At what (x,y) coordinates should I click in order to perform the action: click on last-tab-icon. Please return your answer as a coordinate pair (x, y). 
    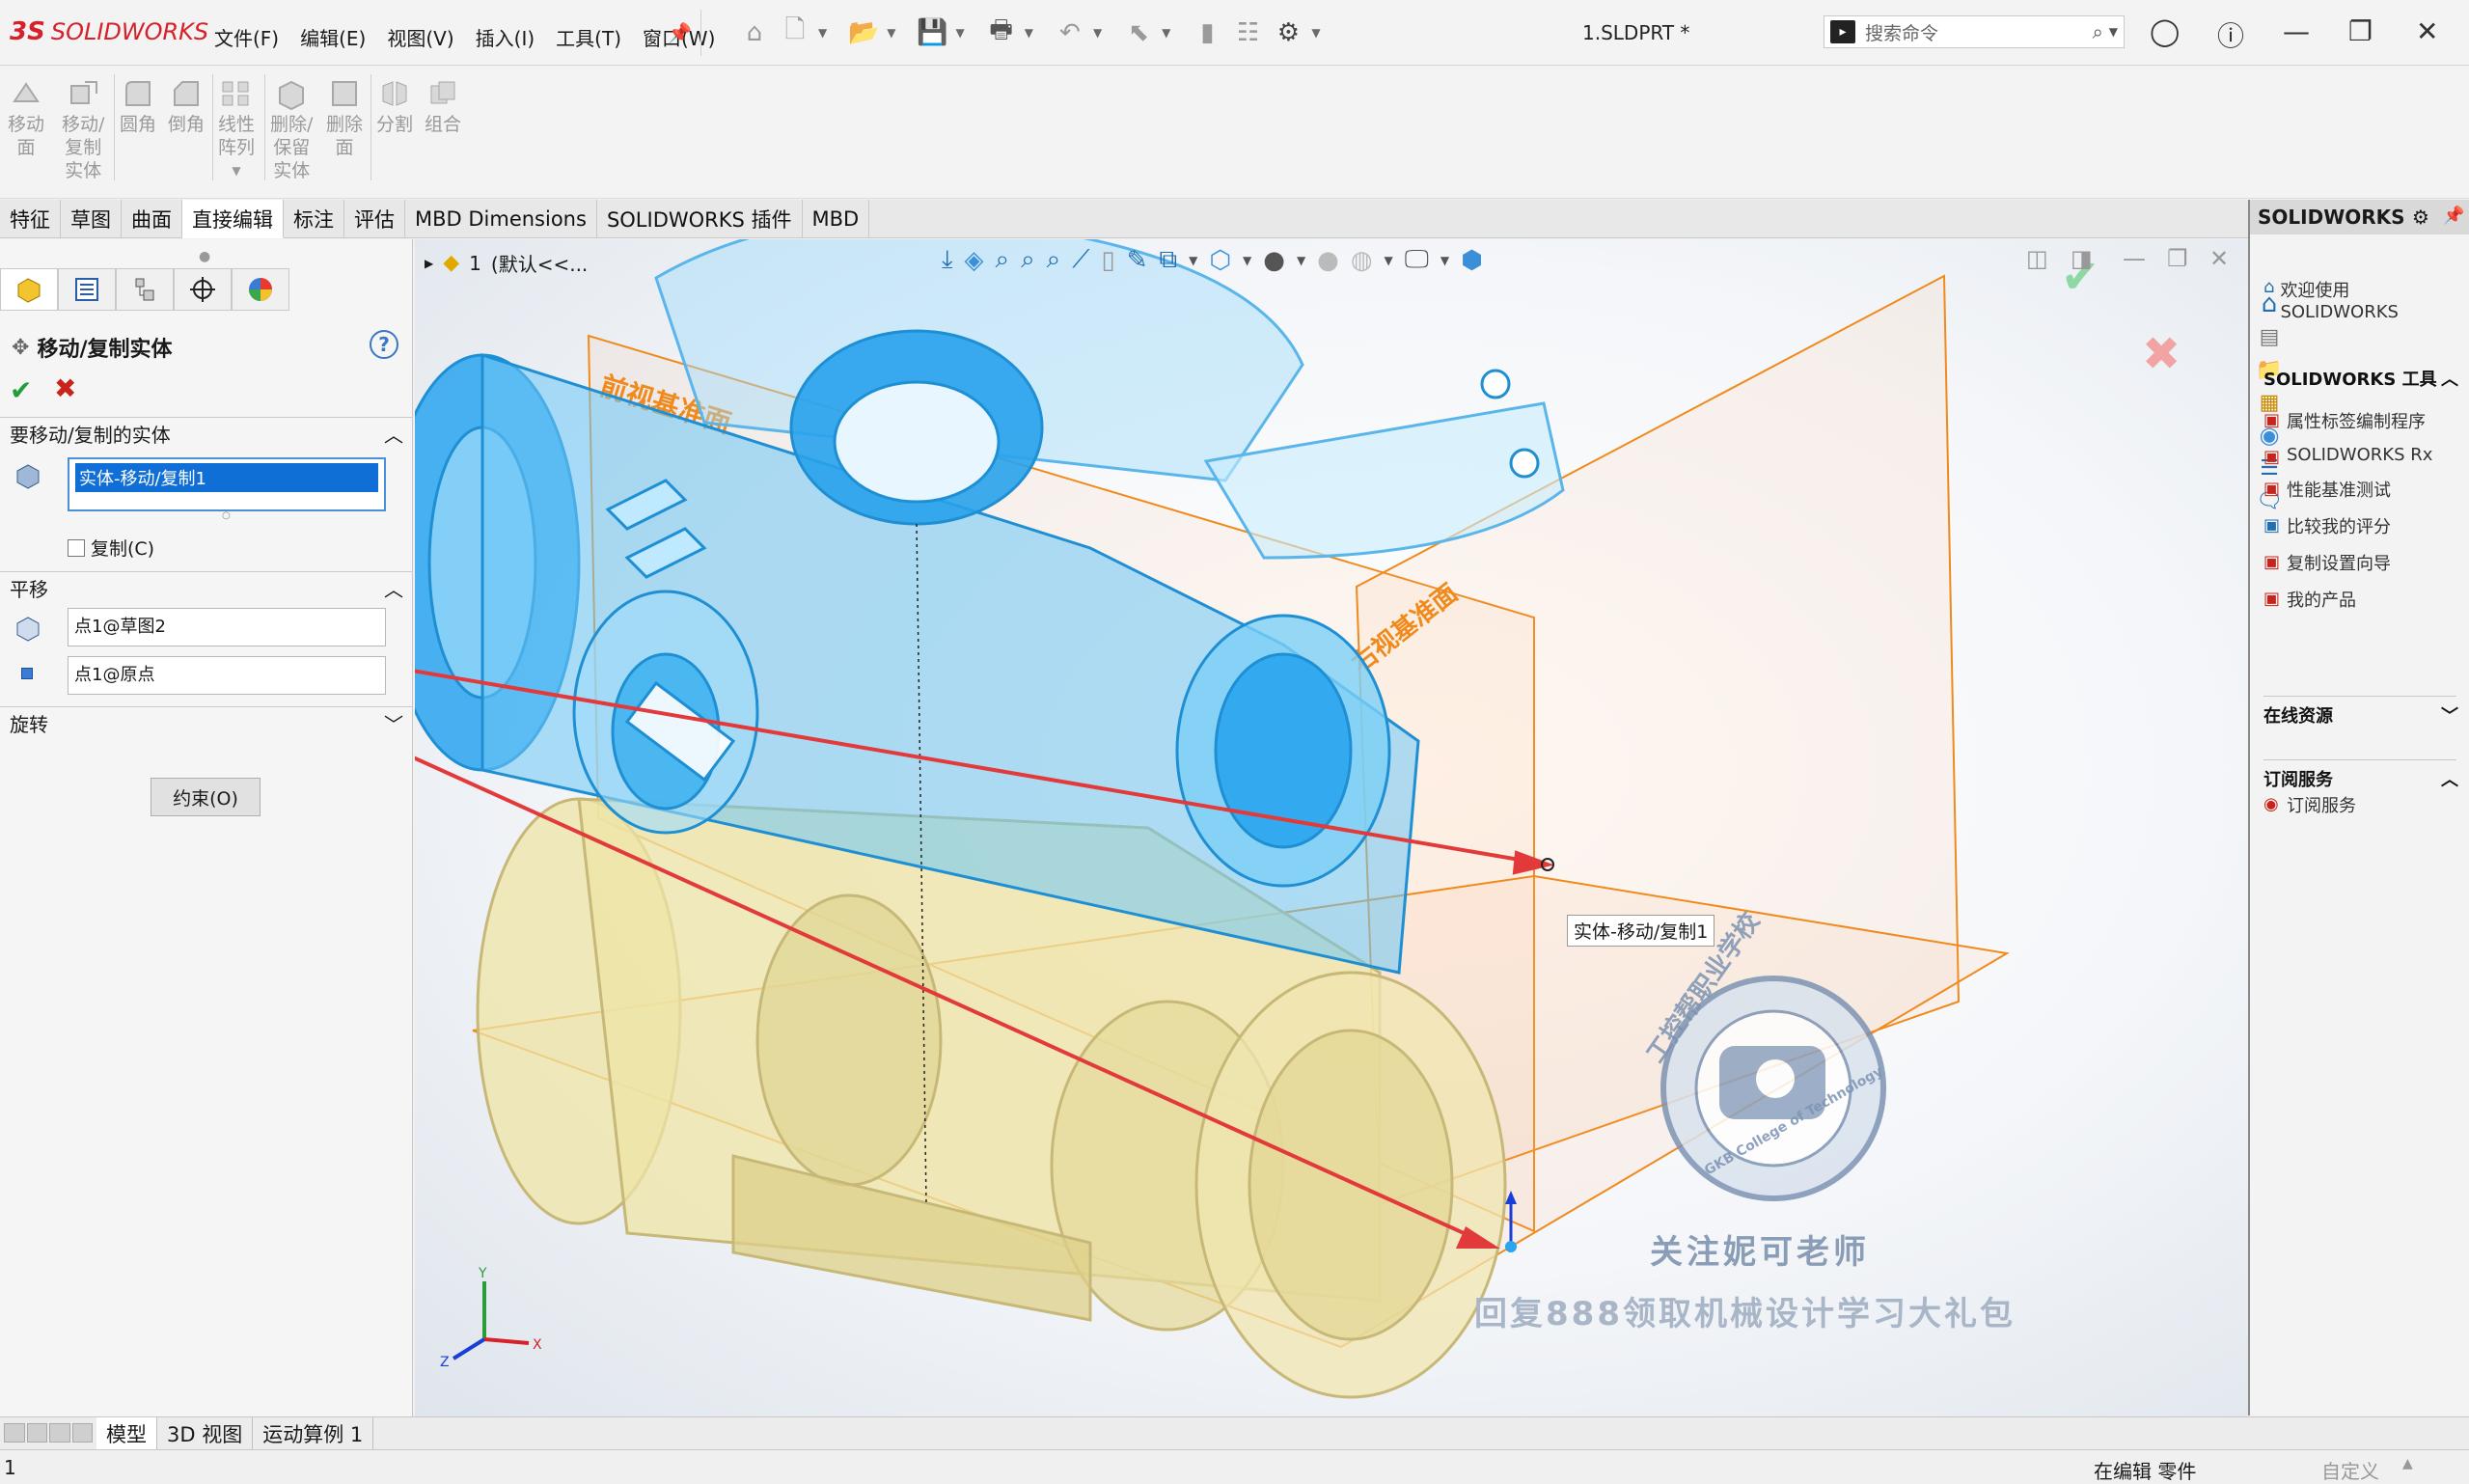
    Looking at the image, I should click on (82, 1433).